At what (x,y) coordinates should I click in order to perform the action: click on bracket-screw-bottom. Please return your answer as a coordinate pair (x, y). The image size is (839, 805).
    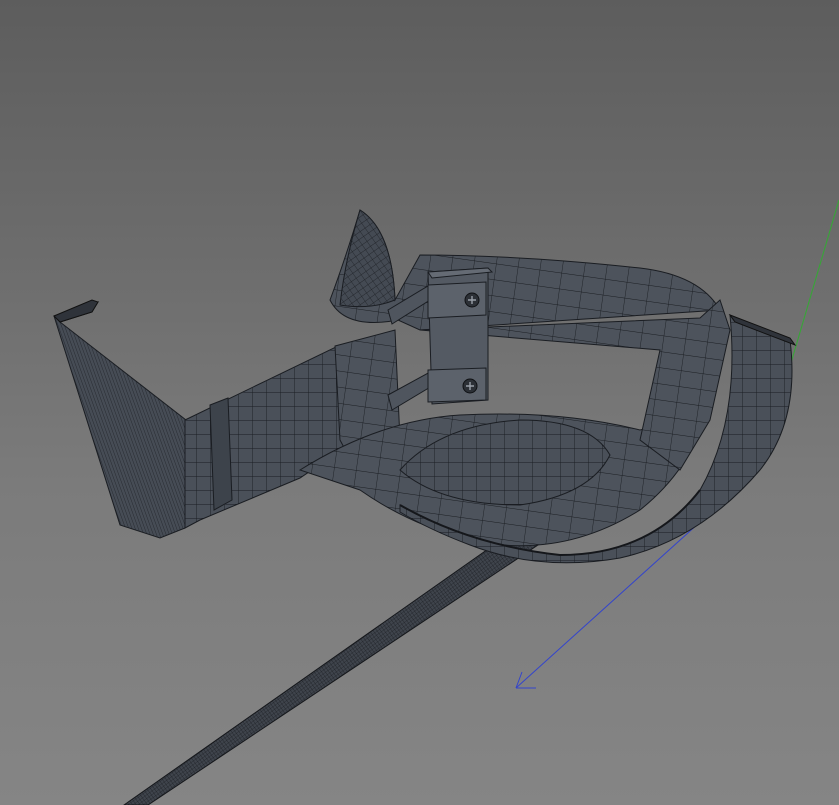
    Looking at the image, I should click on (470, 386).